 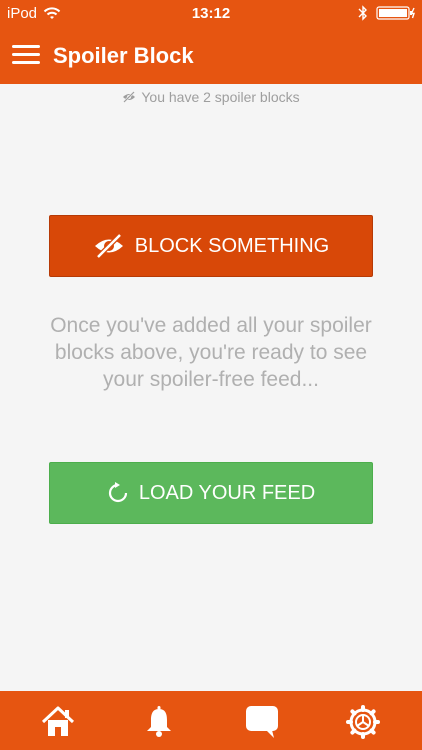 I want to click on tab-bar, so click(x=211, y=720).